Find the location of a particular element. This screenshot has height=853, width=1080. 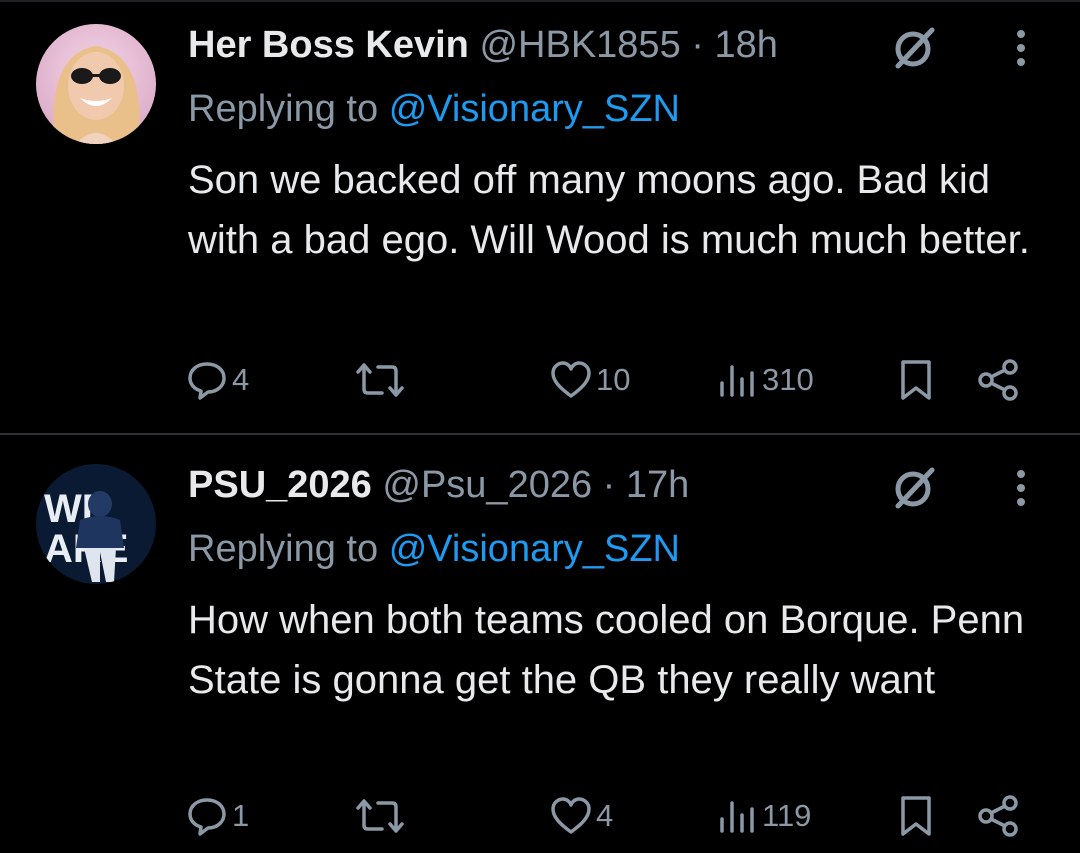

tweet-divider is located at coordinates (540, 434).